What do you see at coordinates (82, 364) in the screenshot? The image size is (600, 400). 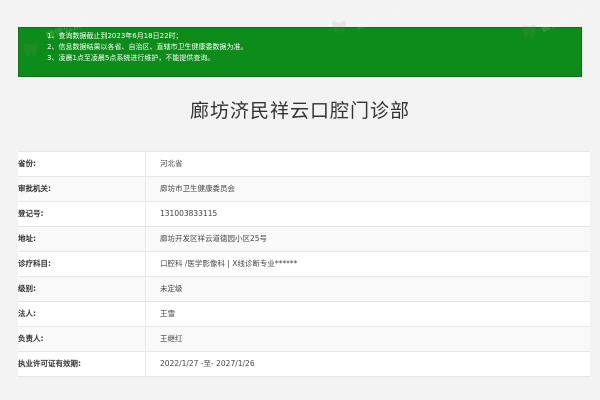 I see `row-label: 执业许可证有效期:` at bounding box center [82, 364].